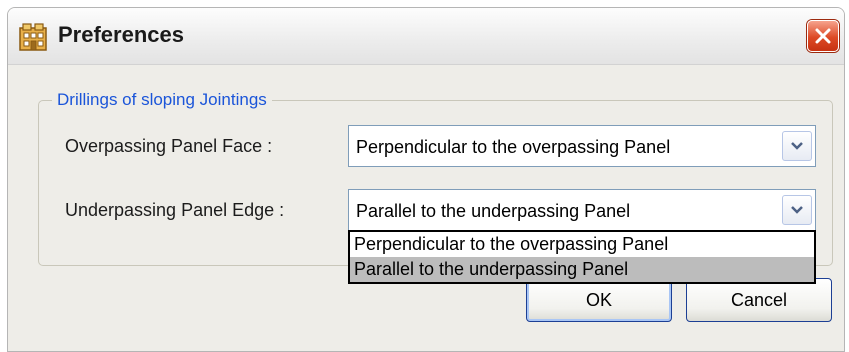  I want to click on overpassing-selected-value: Perpendicular to the overpassing Panel, so click(513, 147).